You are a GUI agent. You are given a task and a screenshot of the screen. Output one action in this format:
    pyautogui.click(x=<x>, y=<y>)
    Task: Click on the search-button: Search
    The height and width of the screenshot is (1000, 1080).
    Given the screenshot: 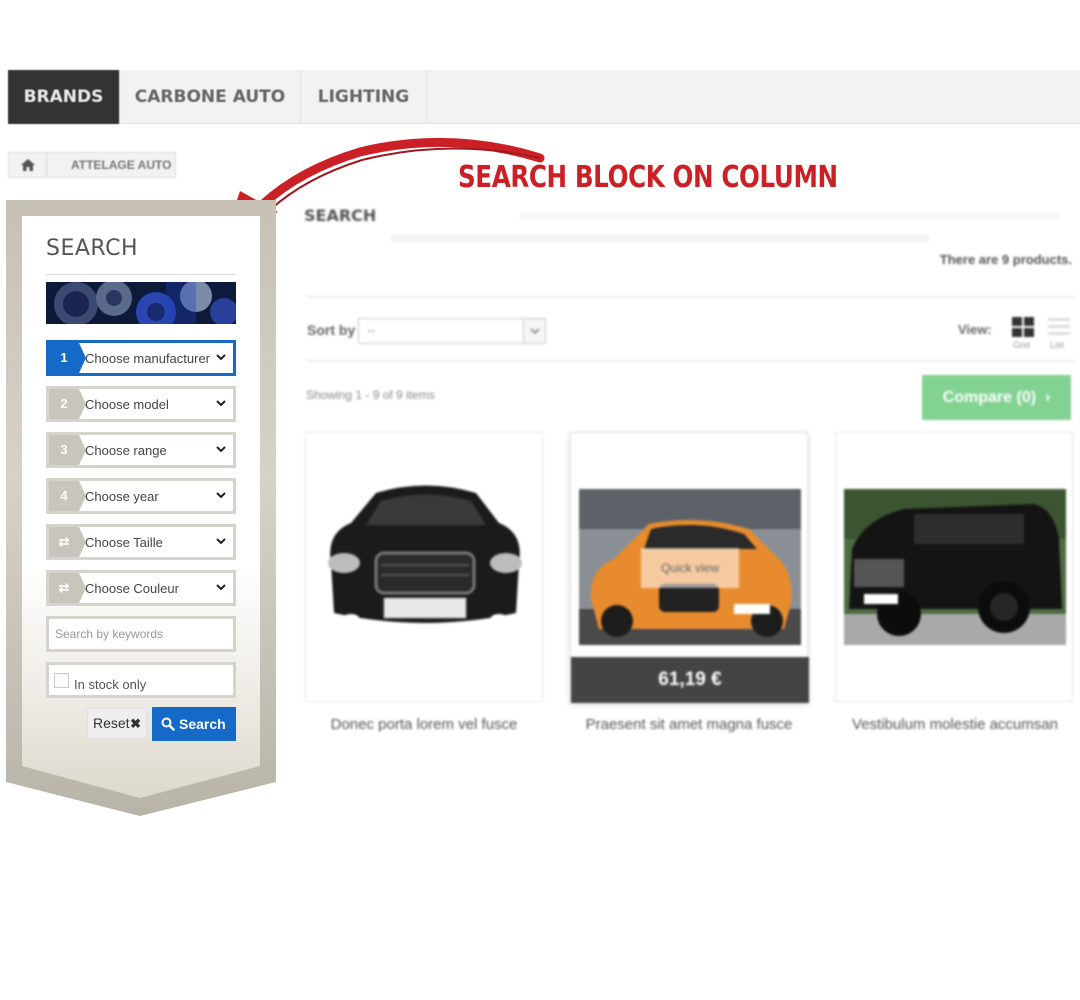 What is the action you would take?
    pyautogui.click(x=194, y=724)
    